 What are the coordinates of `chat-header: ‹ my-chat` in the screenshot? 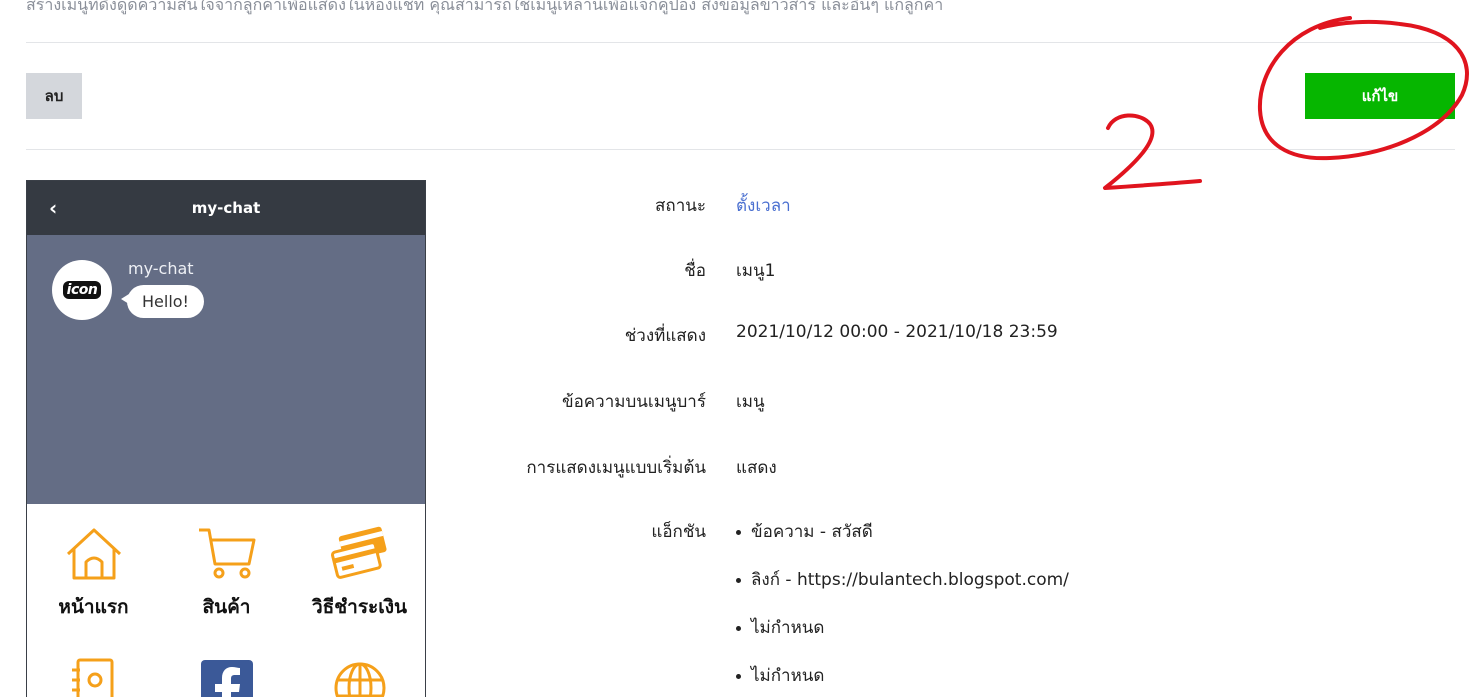 It's located at (226, 208).